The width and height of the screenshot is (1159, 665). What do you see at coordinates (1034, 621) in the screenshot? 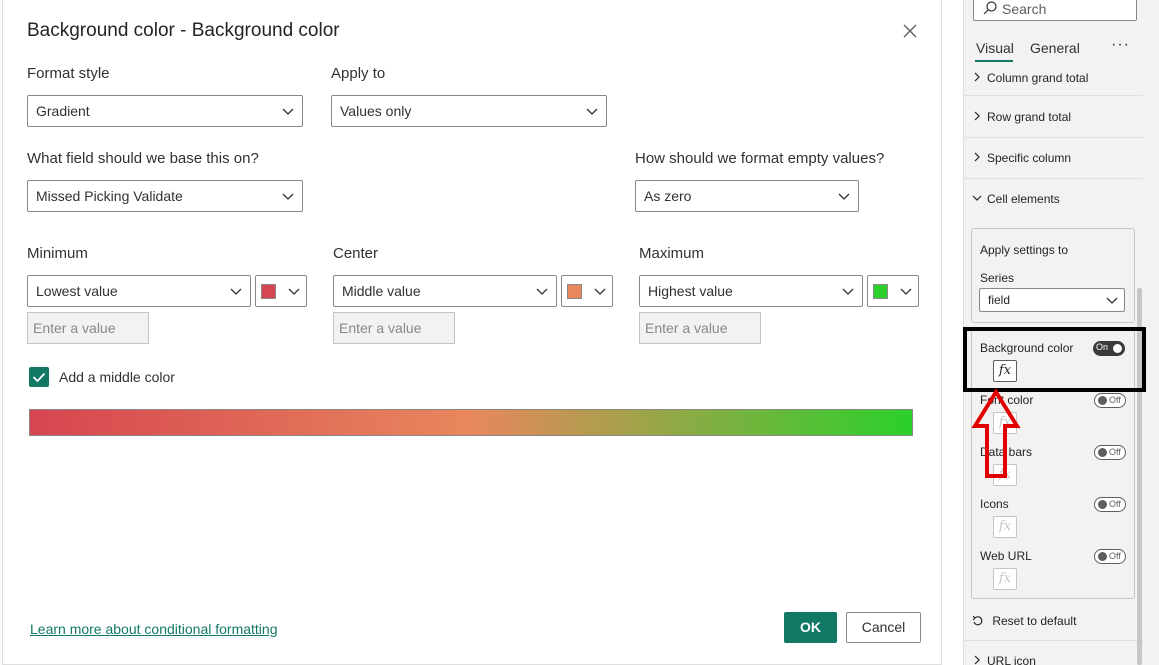
I see `reset-label: Reset to default` at bounding box center [1034, 621].